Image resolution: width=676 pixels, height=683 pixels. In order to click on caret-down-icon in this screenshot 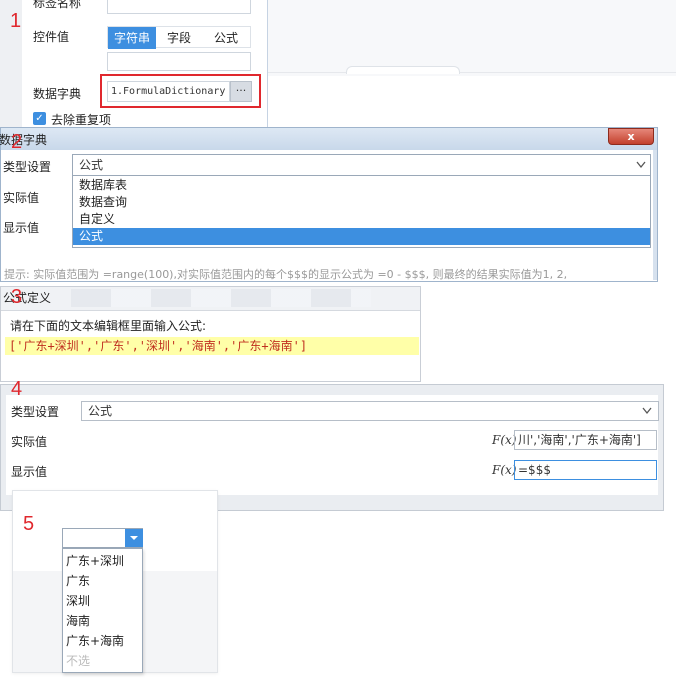, I will do `click(134, 538)`.